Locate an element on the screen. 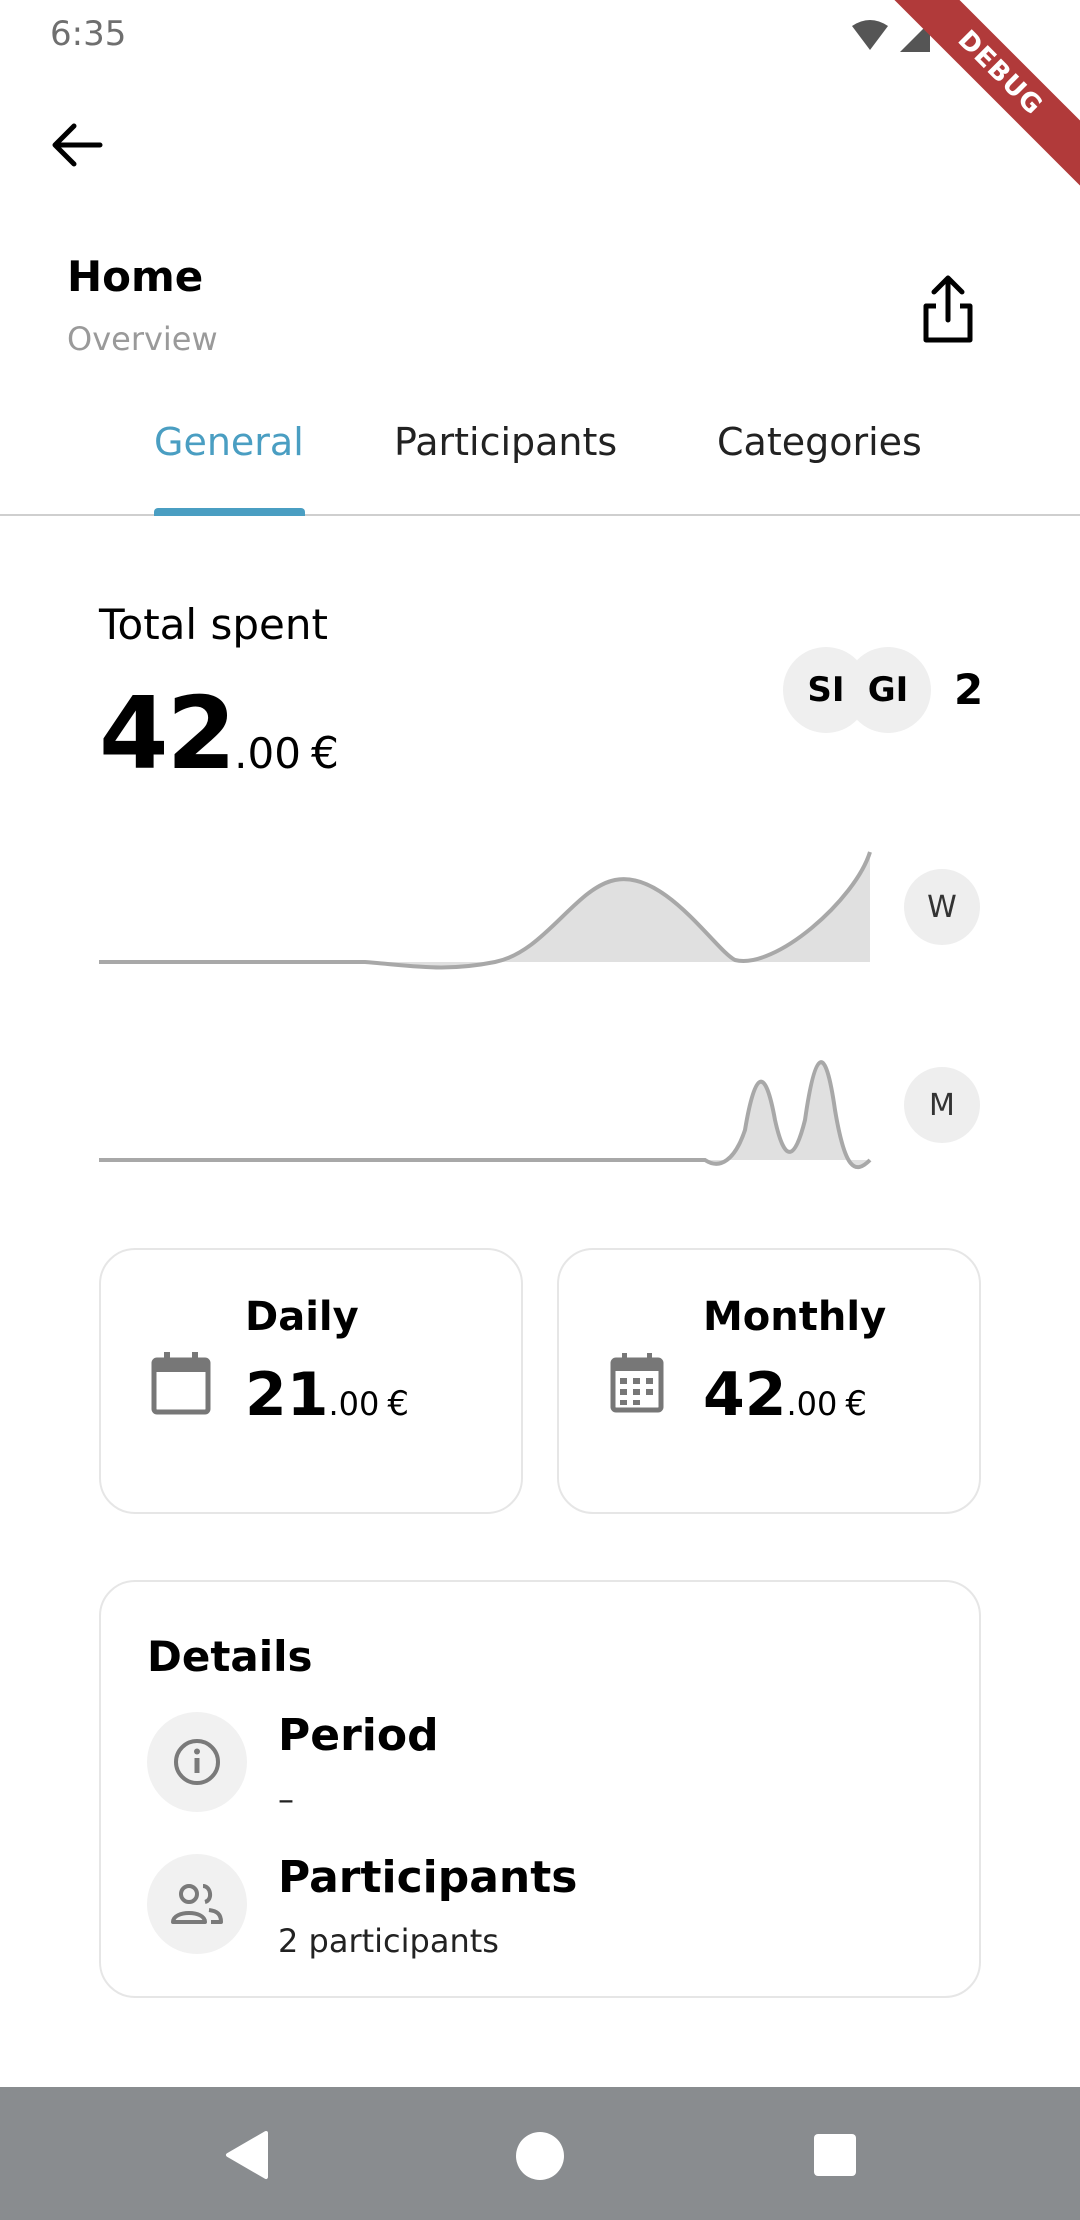 This screenshot has width=1080, height=2220. tab-general: General is located at coordinates (229, 442).